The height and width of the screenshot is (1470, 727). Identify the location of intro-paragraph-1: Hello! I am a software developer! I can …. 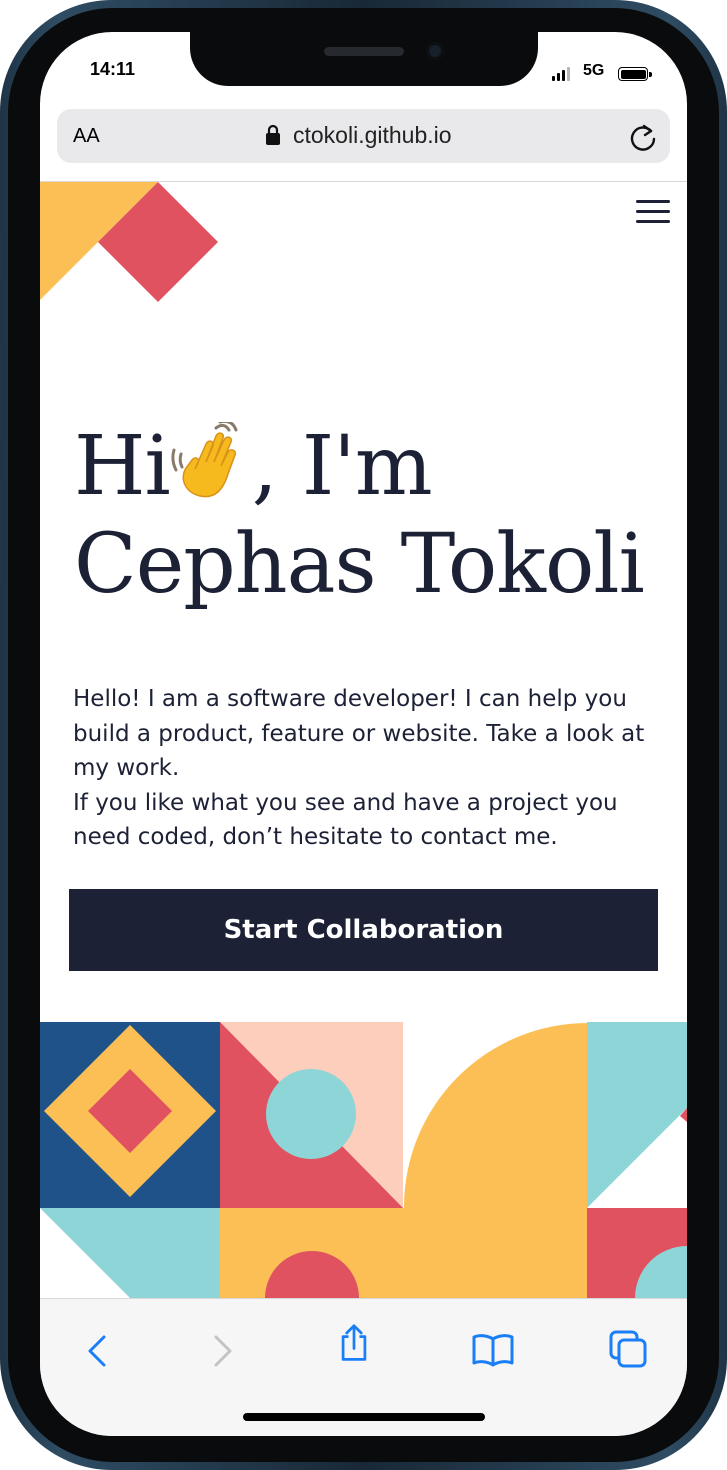
(359, 733).